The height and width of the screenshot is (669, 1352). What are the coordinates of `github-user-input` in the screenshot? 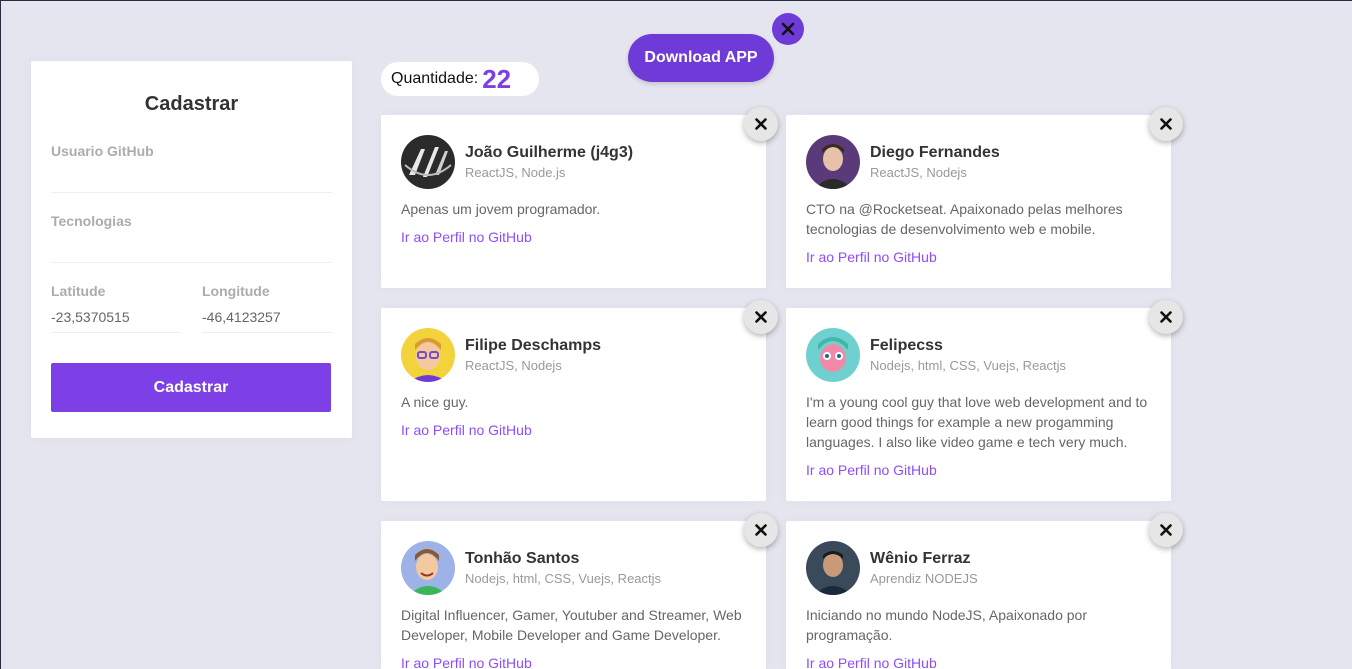 It's located at (191, 177).